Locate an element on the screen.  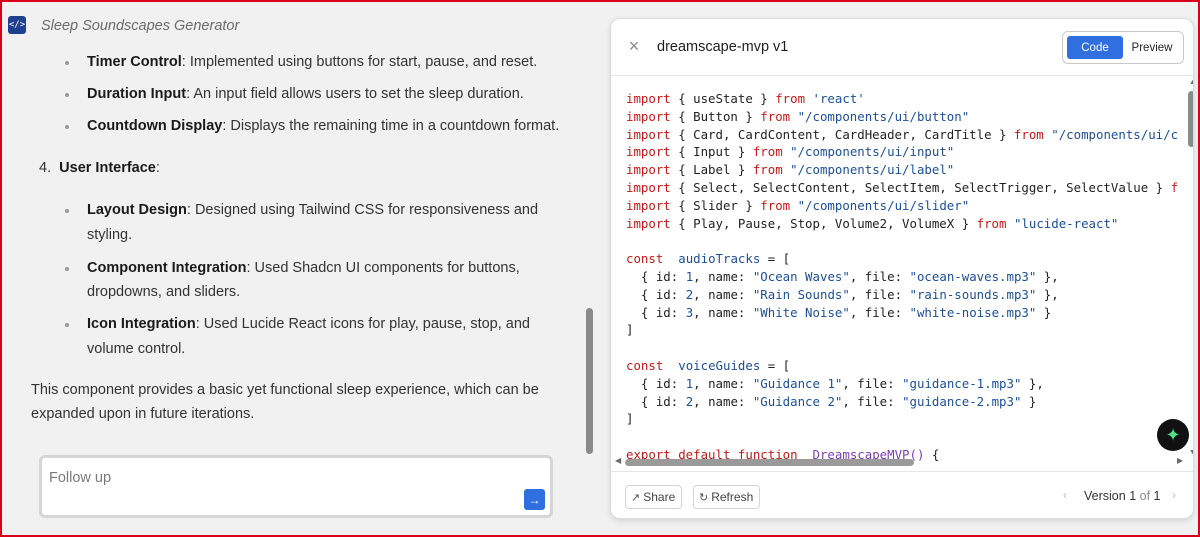
code-token: "white-noise.mp3" is located at coordinates (973, 312).